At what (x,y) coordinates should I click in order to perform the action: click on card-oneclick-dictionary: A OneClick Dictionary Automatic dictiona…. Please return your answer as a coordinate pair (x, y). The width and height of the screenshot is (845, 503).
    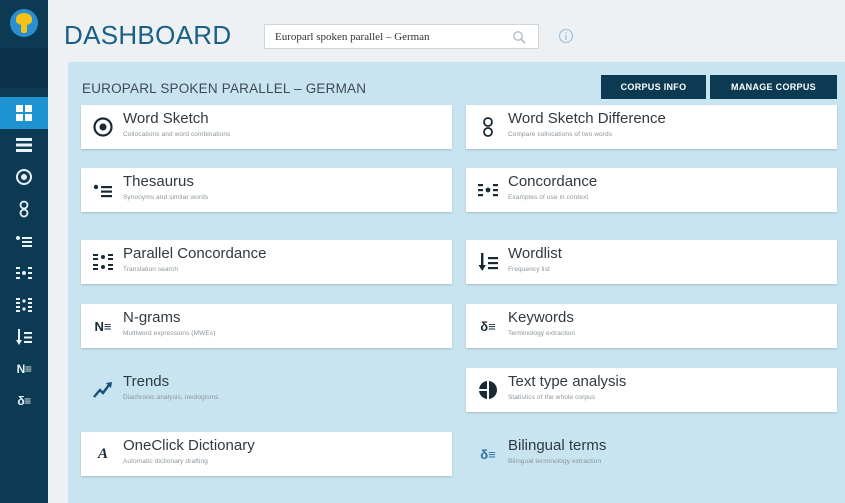
    Looking at the image, I should click on (266, 454).